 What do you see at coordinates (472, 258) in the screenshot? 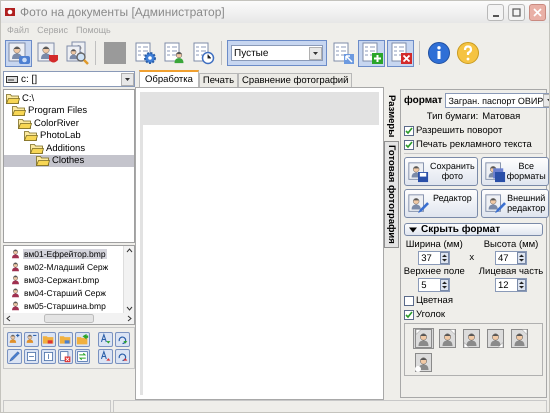
I see `times-sign: x` at bounding box center [472, 258].